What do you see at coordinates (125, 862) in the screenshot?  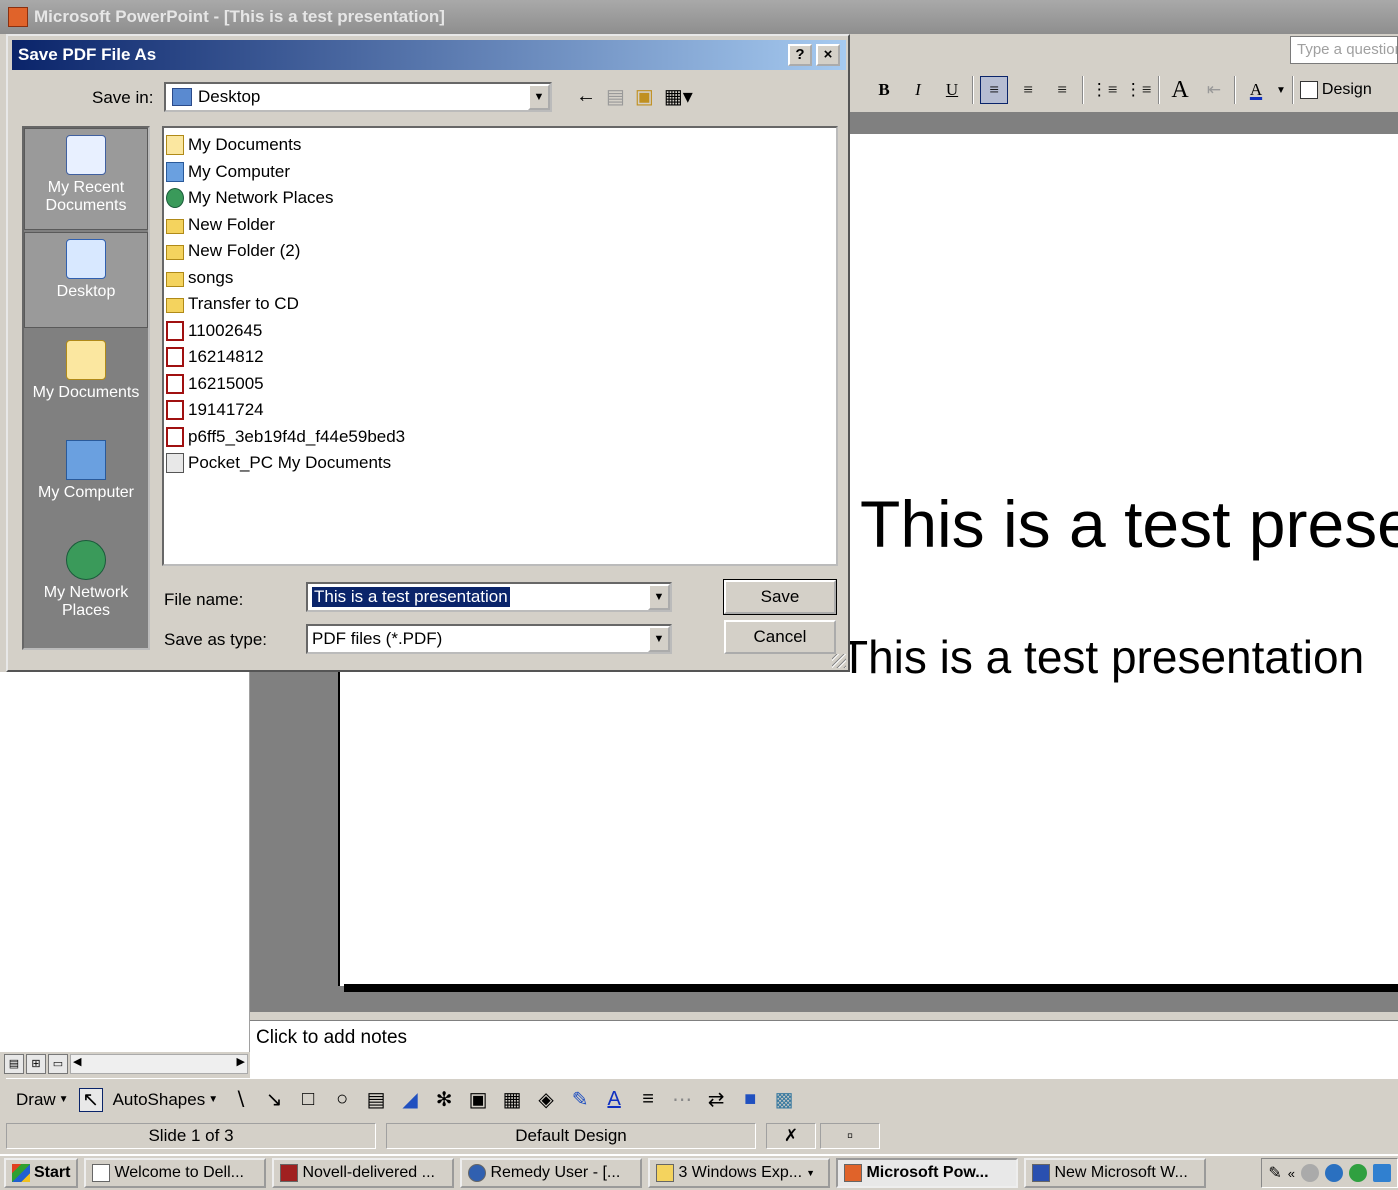 I see `outline-pane` at bounding box center [125, 862].